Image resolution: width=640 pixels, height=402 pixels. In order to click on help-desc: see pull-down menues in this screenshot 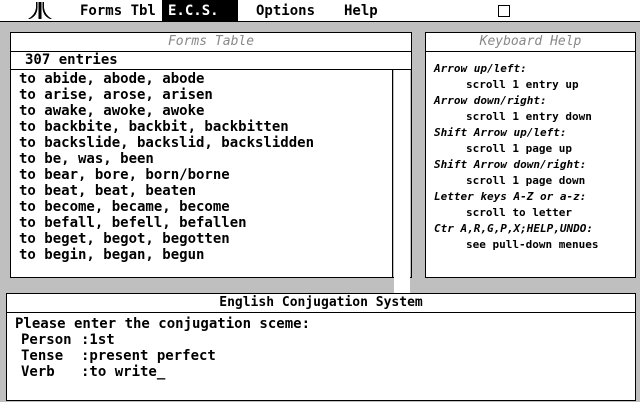, I will do `click(532, 244)`.